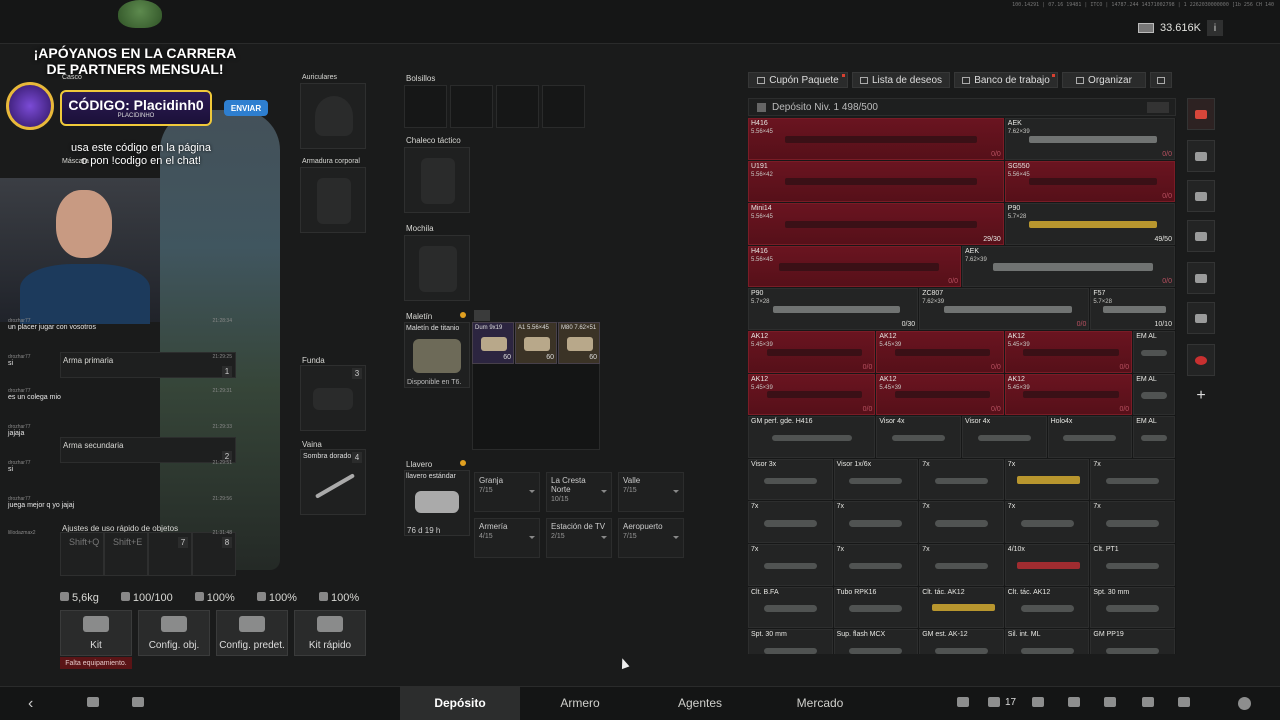 This screenshot has height=720, width=1280. What do you see at coordinates (1201, 196) in the screenshot?
I see `category-gear` at bounding box center [1201, 196].